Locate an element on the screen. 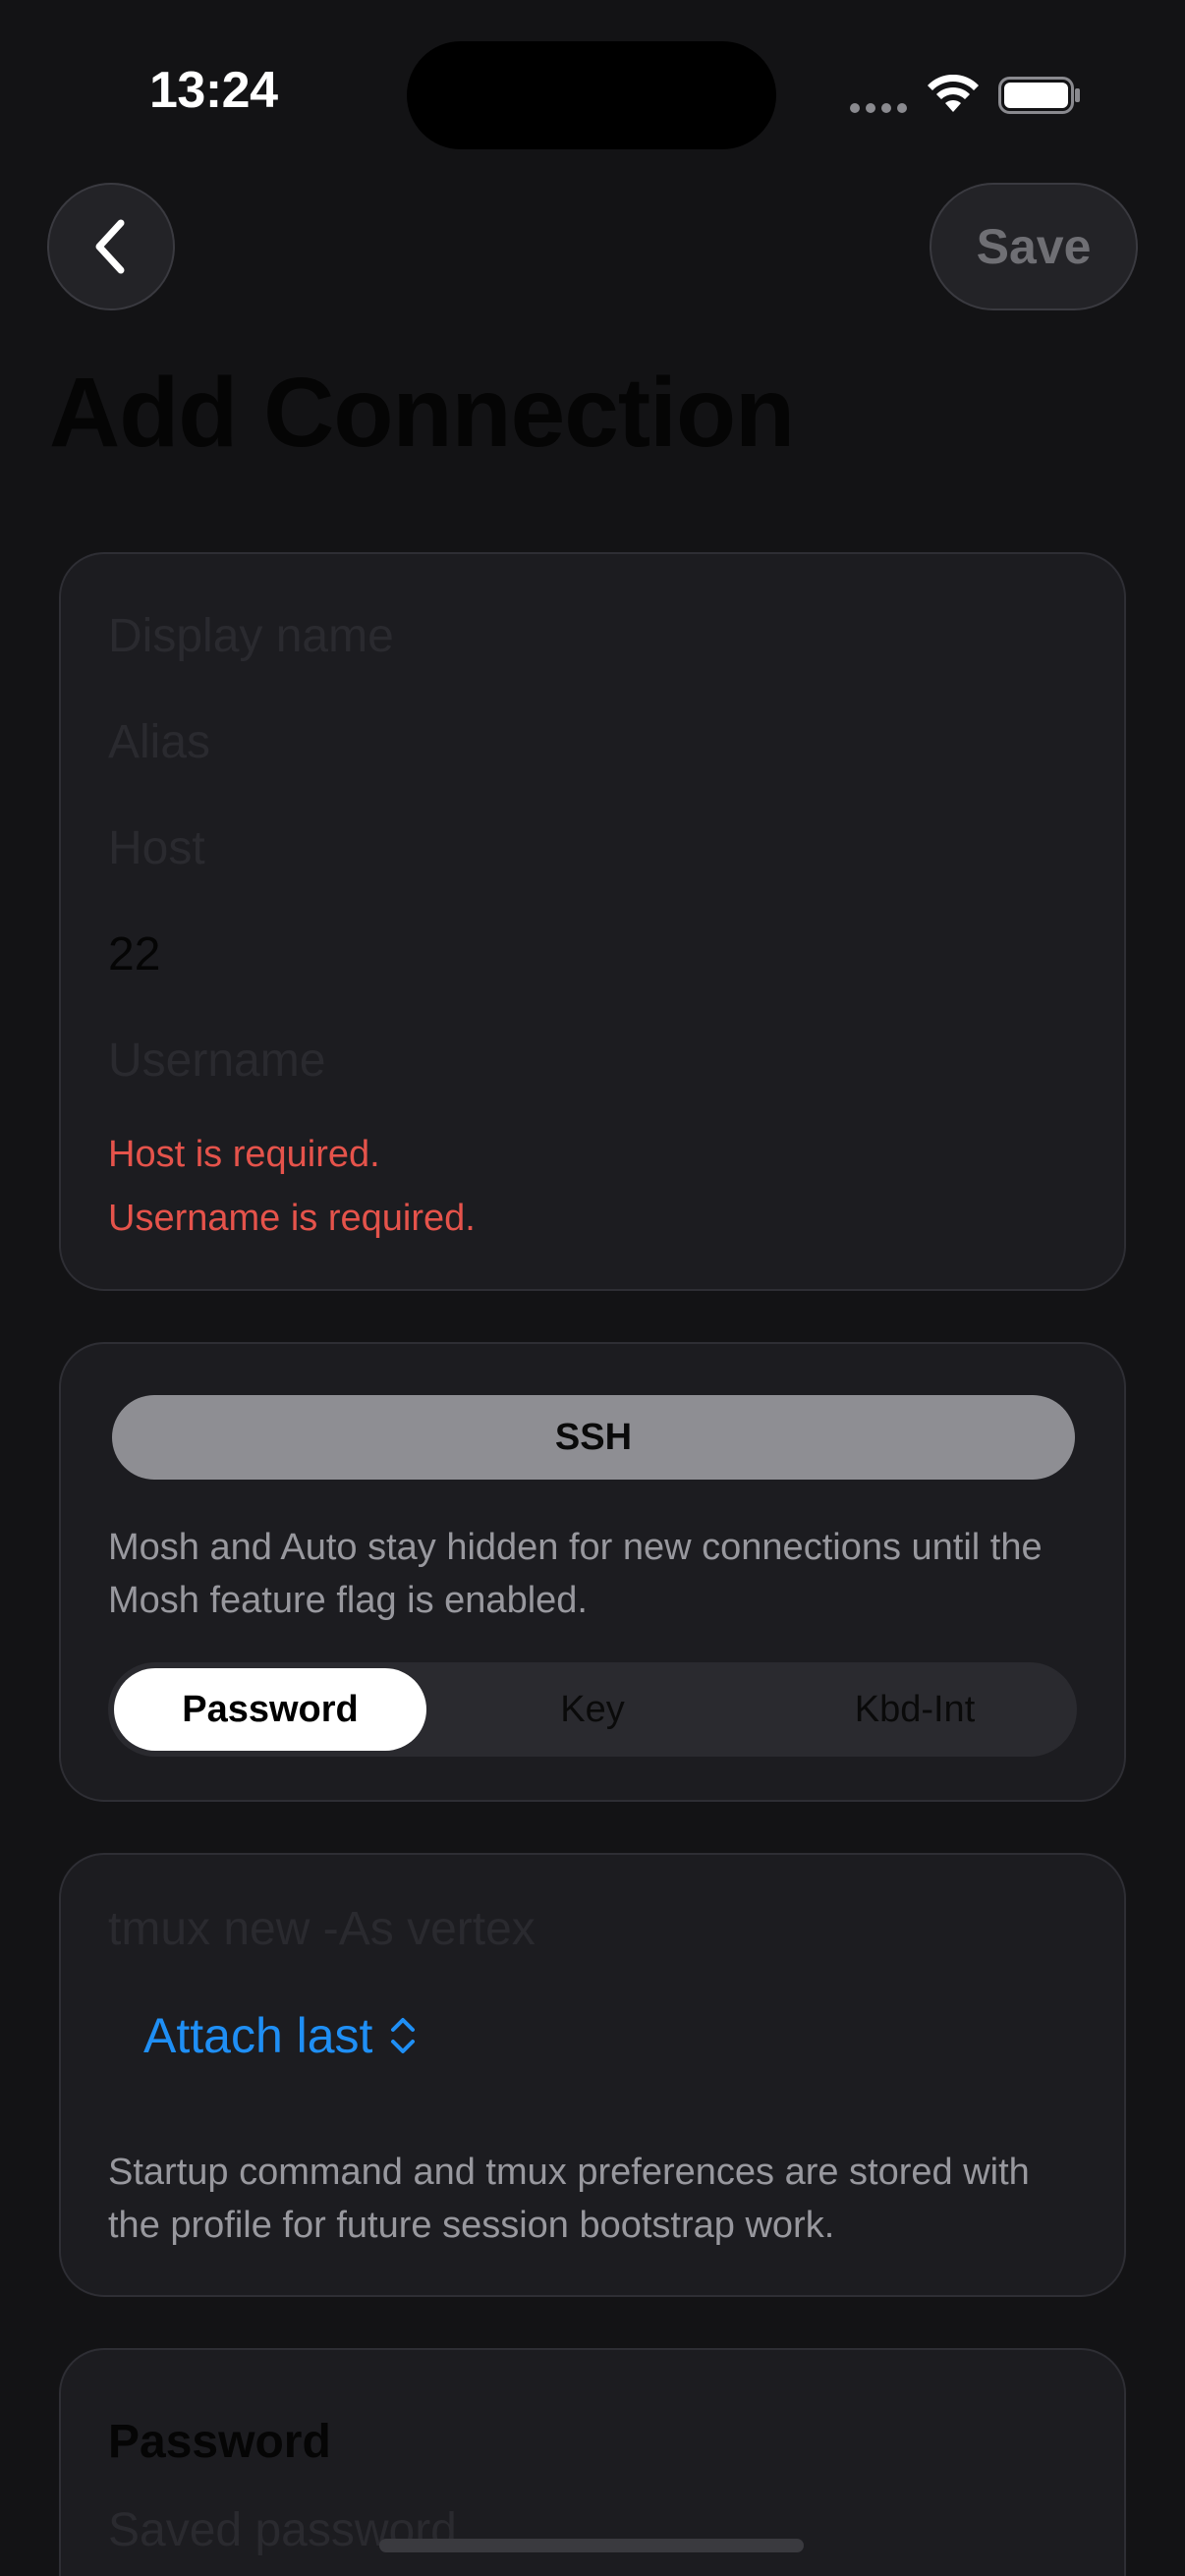 The image size is (1185, 2576). save-button: Save is located at coordinates (1034, 246).